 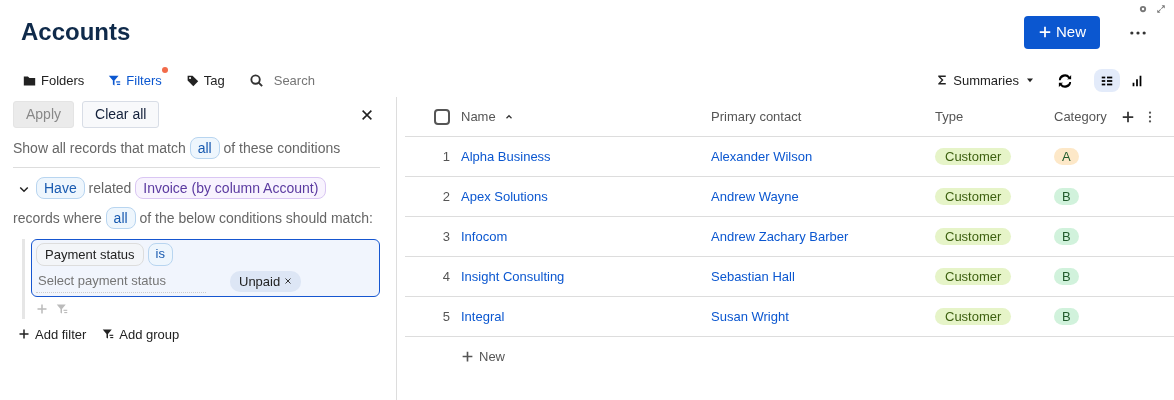 I want to click on folder-icon, so click(x=29, y=80).